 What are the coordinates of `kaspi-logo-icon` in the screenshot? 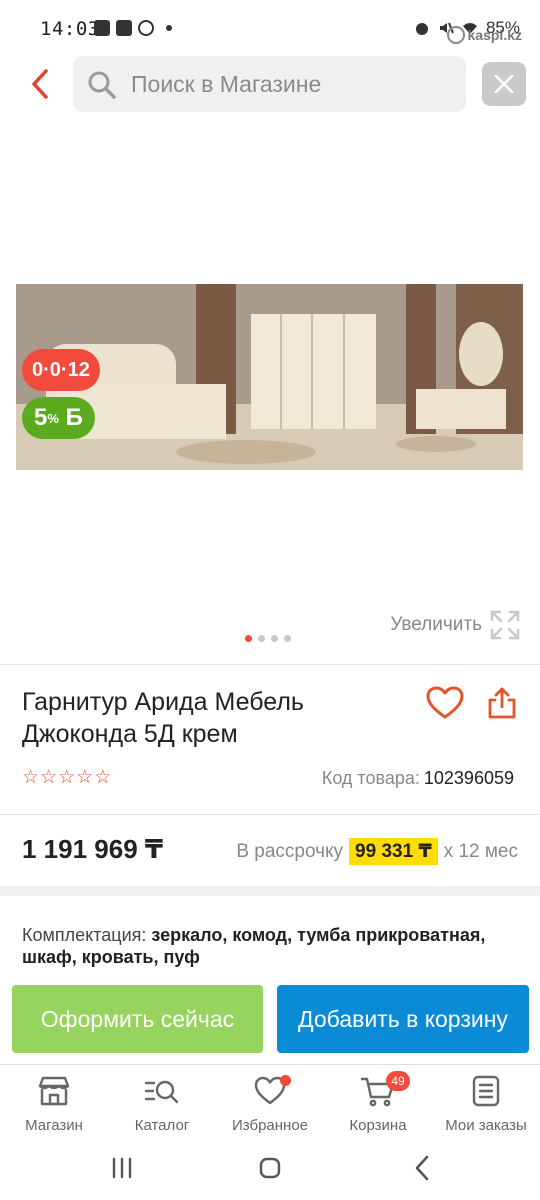 It's located at (455, 35).